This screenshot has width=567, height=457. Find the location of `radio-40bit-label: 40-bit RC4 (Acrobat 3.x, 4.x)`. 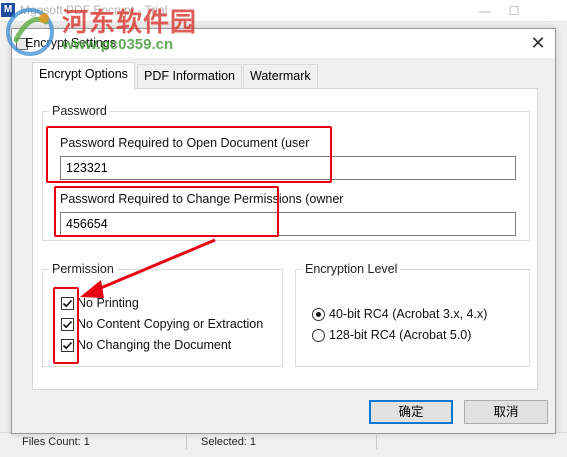

radio-40bit-label: 40-bit RC4 (Acrobat 3.x, 4.x) is located at coordinates (408, 314).